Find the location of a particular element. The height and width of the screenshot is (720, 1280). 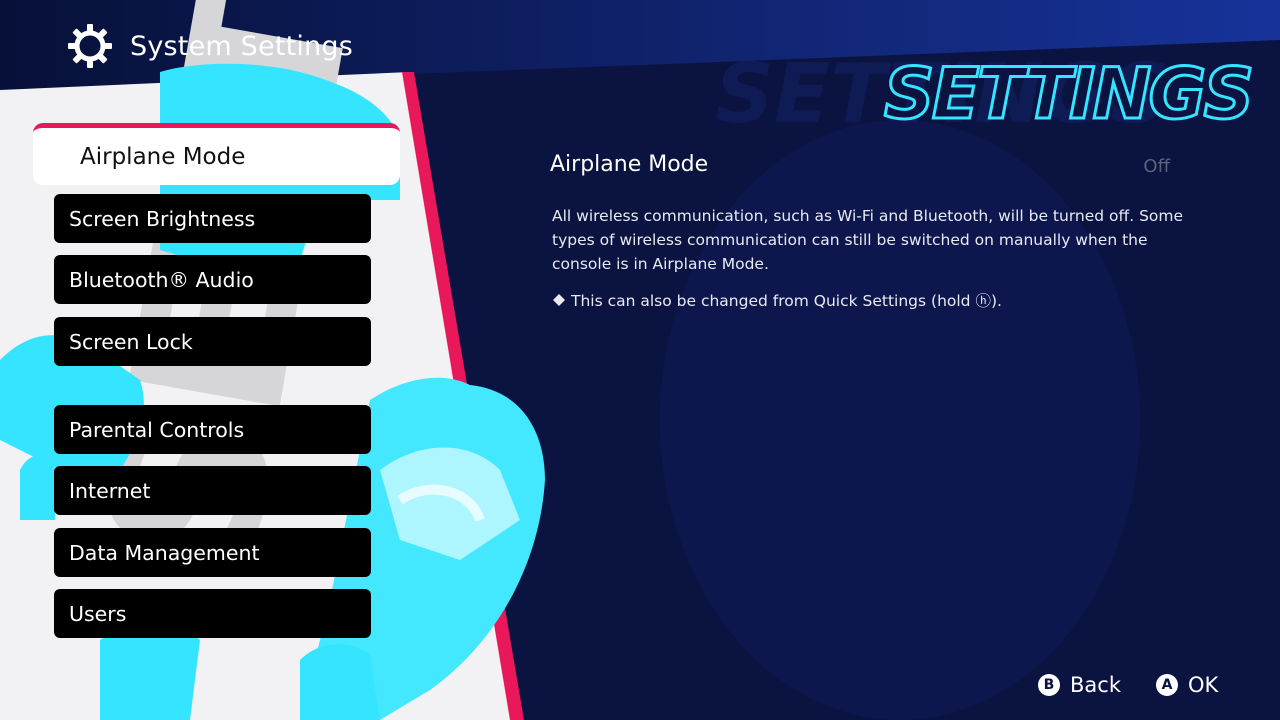

settings-logo: SETTINGS is located at coordinates (1069, 94).